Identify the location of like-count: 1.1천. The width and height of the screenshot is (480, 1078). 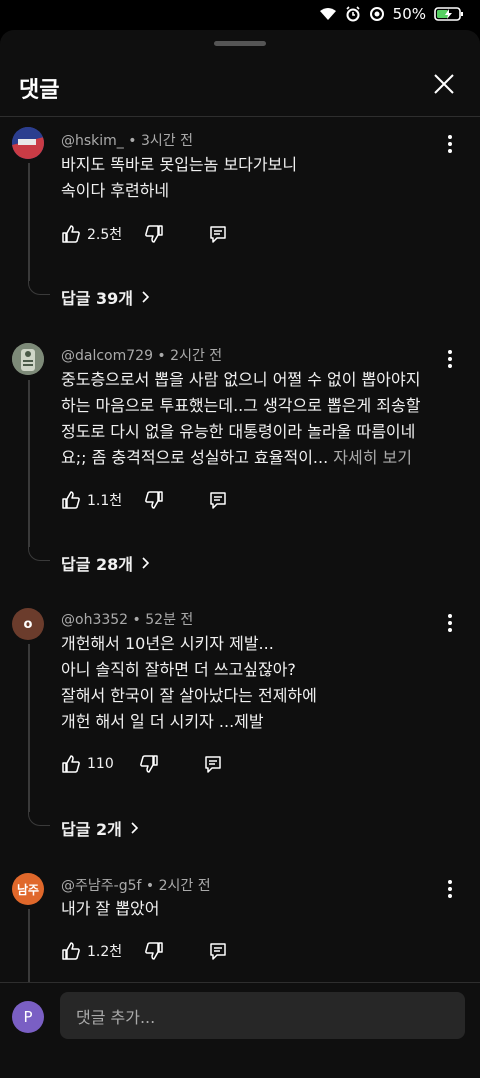
(105, 501).